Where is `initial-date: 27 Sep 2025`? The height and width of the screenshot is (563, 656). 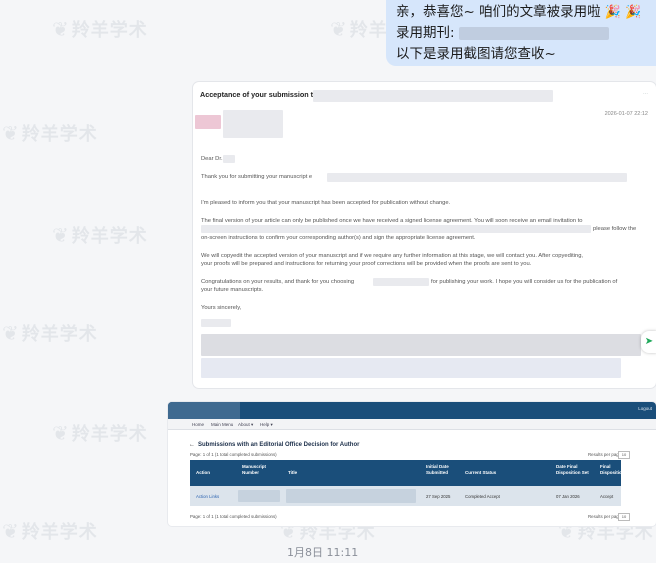 initial-date: 27 Sep 2025 is located at coordinates (438, 496).